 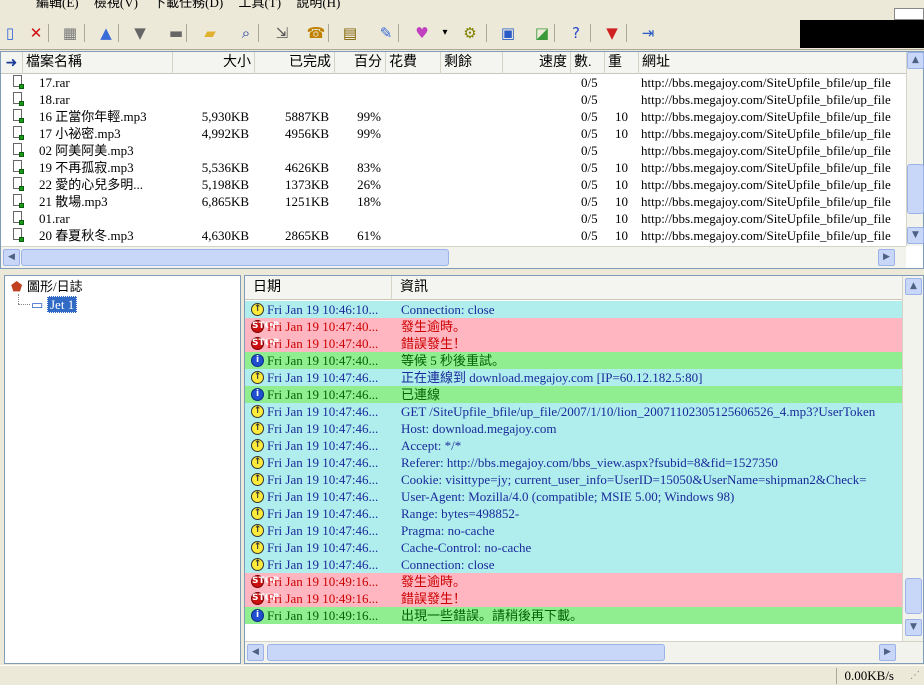 I want to click on site-manager-icon: ▣, so click(x=508, y=33).